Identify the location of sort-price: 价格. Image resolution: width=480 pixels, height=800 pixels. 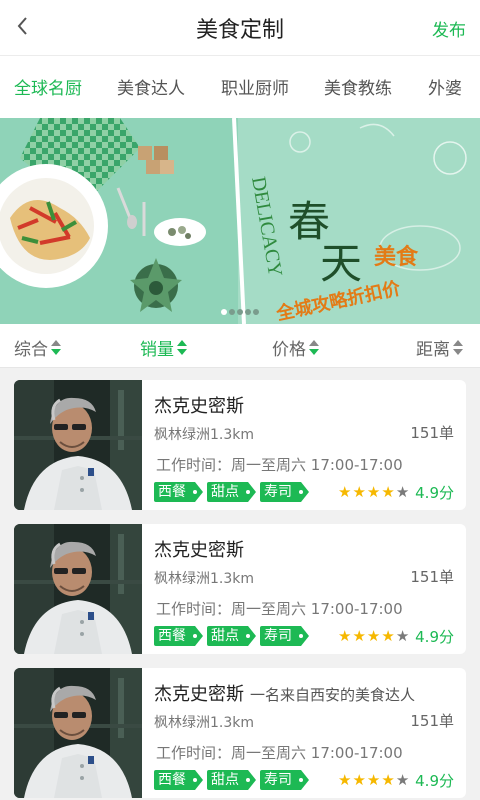
(295, 347).